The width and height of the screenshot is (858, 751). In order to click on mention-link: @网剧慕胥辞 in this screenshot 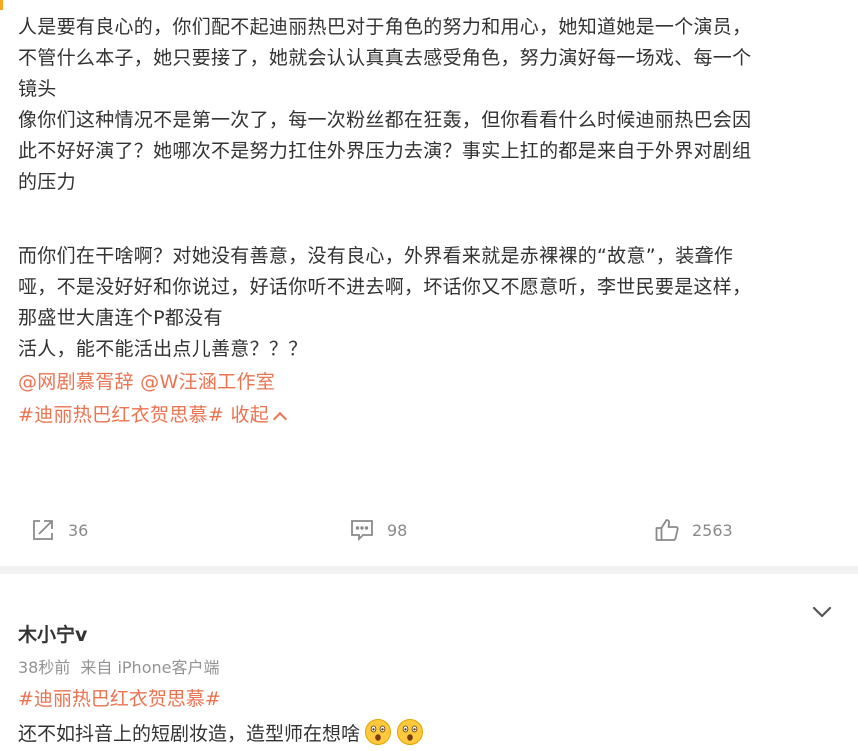, I will do `click(76, 382)`.